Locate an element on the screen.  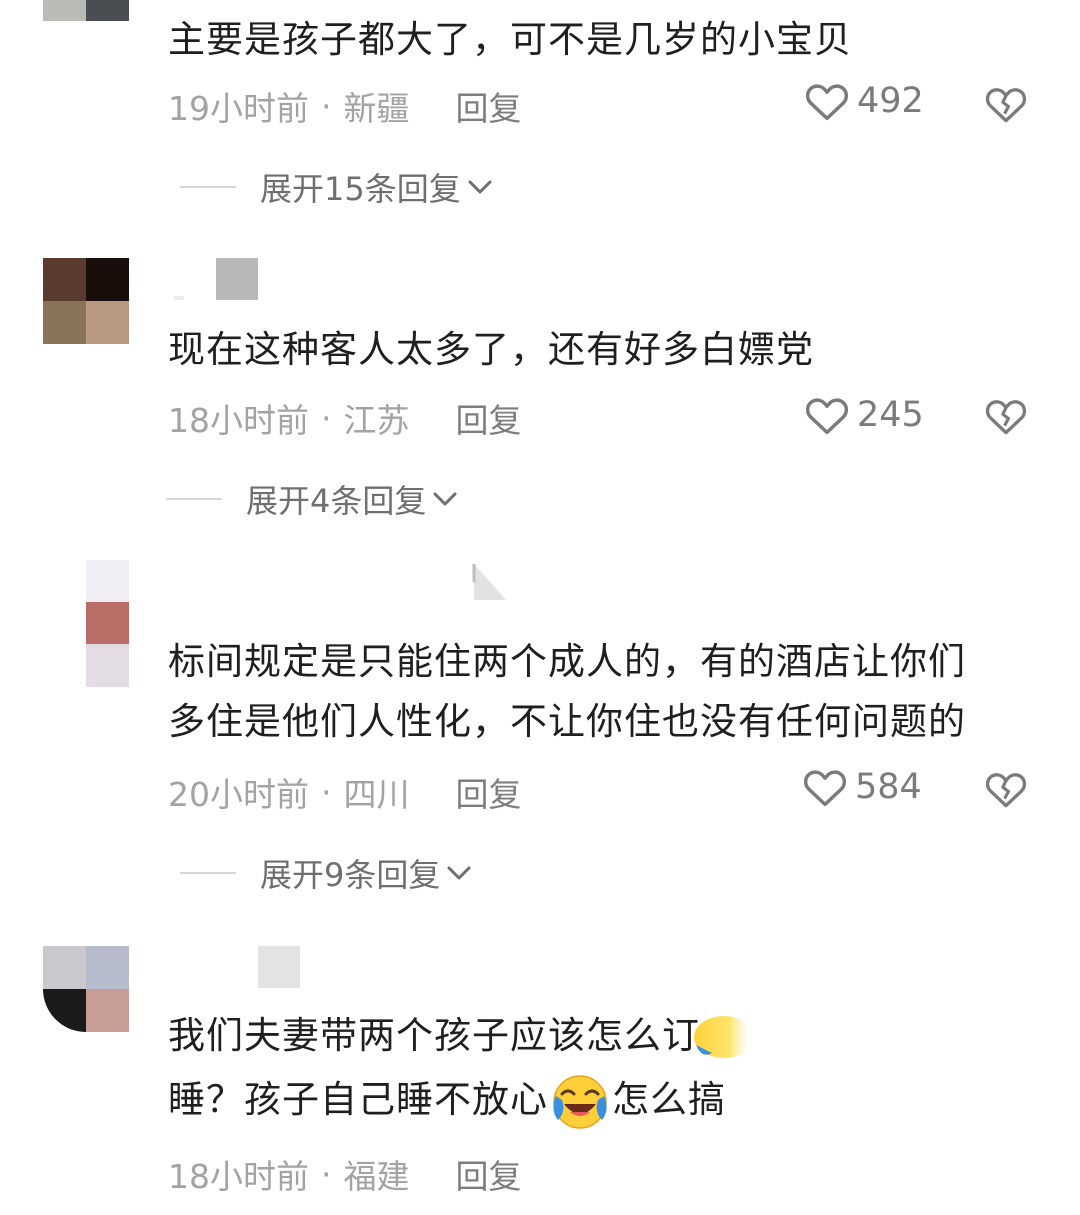
comment-text: 主要是孩子都大了，可不是几岁的小宝贝 is located at coordinates (510, 39).